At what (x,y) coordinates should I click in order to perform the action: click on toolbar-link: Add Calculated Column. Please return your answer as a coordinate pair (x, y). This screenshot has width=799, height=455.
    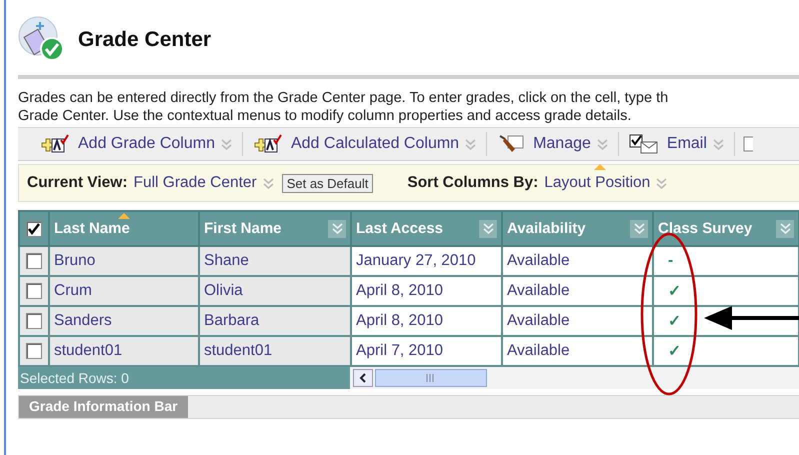
    Looking at the image, I should click on (375, 144).